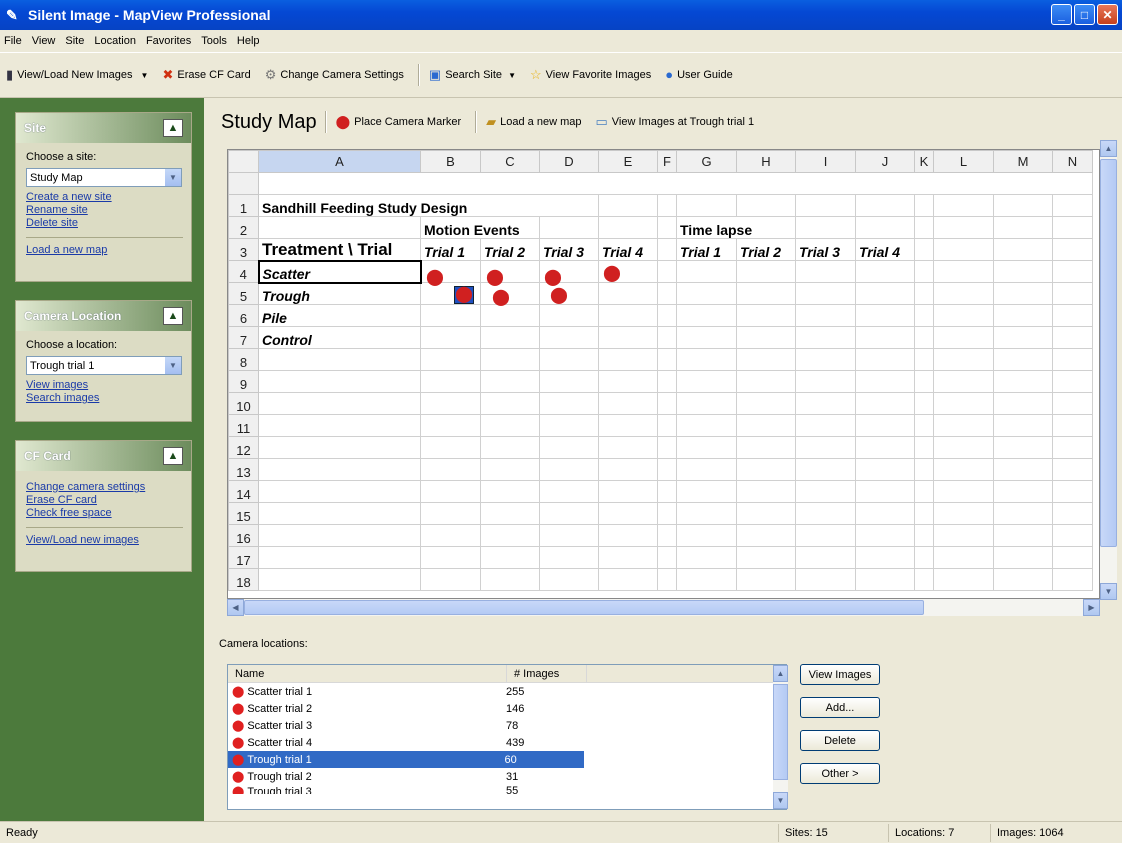 Image resolution: width=1122 pixels, height=843 pixels. What do you see at coordinates (103, 128) in the screenshot?
I see `site-panel-header: Site ▲` at bounding box center [103, 128].